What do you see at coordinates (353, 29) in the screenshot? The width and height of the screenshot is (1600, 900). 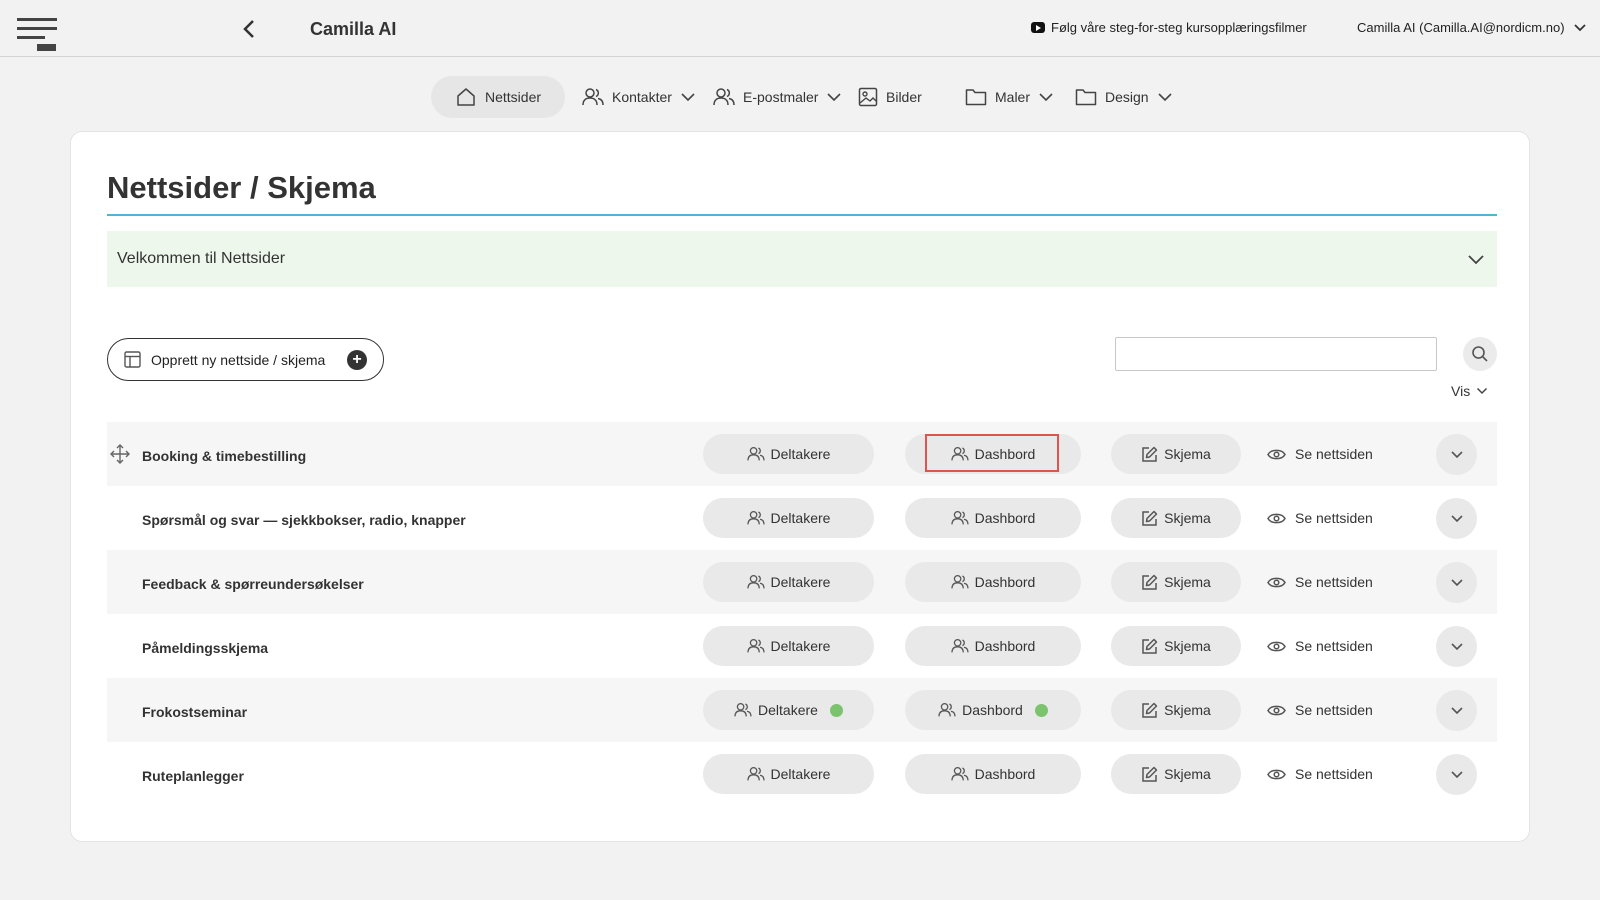 I see `app-title: Camilla AI` at bounding box center [353, 29].